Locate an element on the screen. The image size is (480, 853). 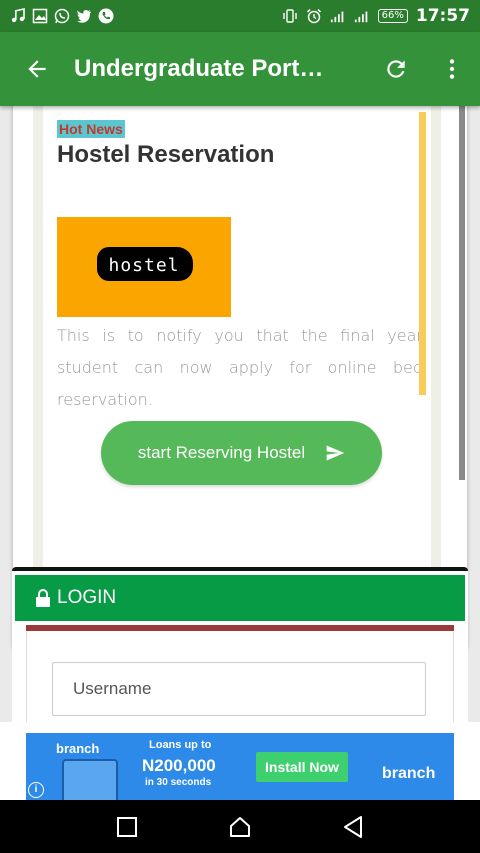
ad-text-line1: Loans up to is located at coordinates (180, 745).